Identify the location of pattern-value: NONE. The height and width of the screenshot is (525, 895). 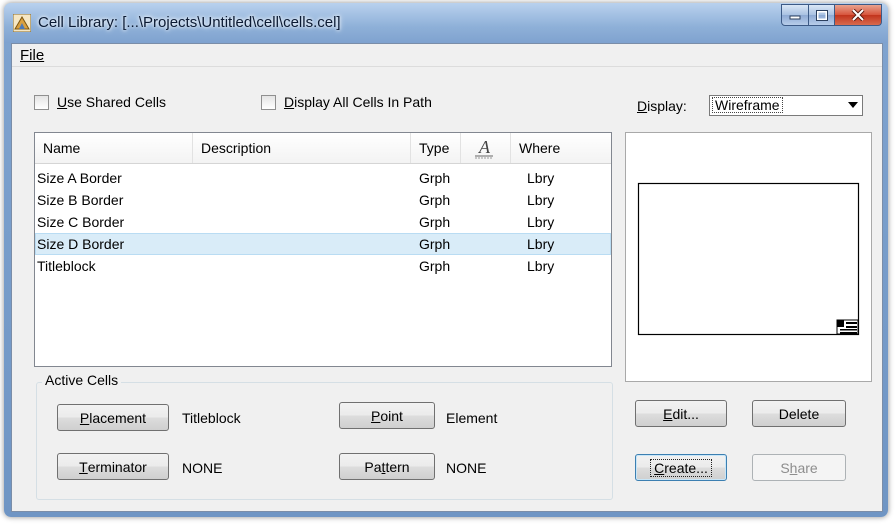
(466, 468).